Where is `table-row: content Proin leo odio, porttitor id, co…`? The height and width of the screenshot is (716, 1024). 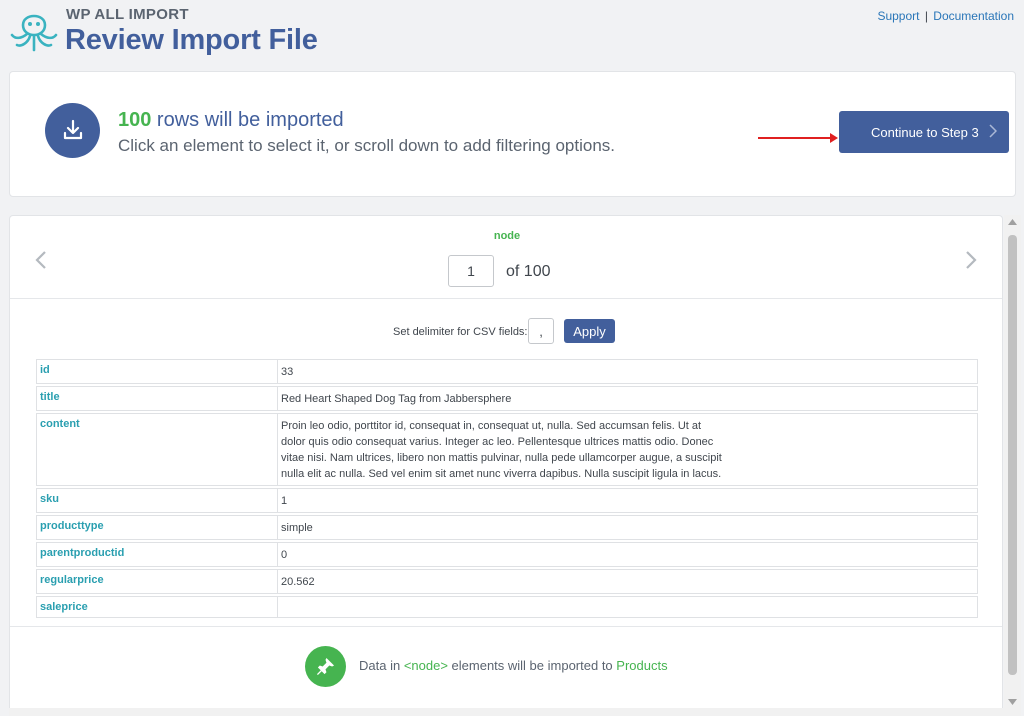
table-row: content Proin leo odio, porttitor id, co… is located at coordinates (507, 449).